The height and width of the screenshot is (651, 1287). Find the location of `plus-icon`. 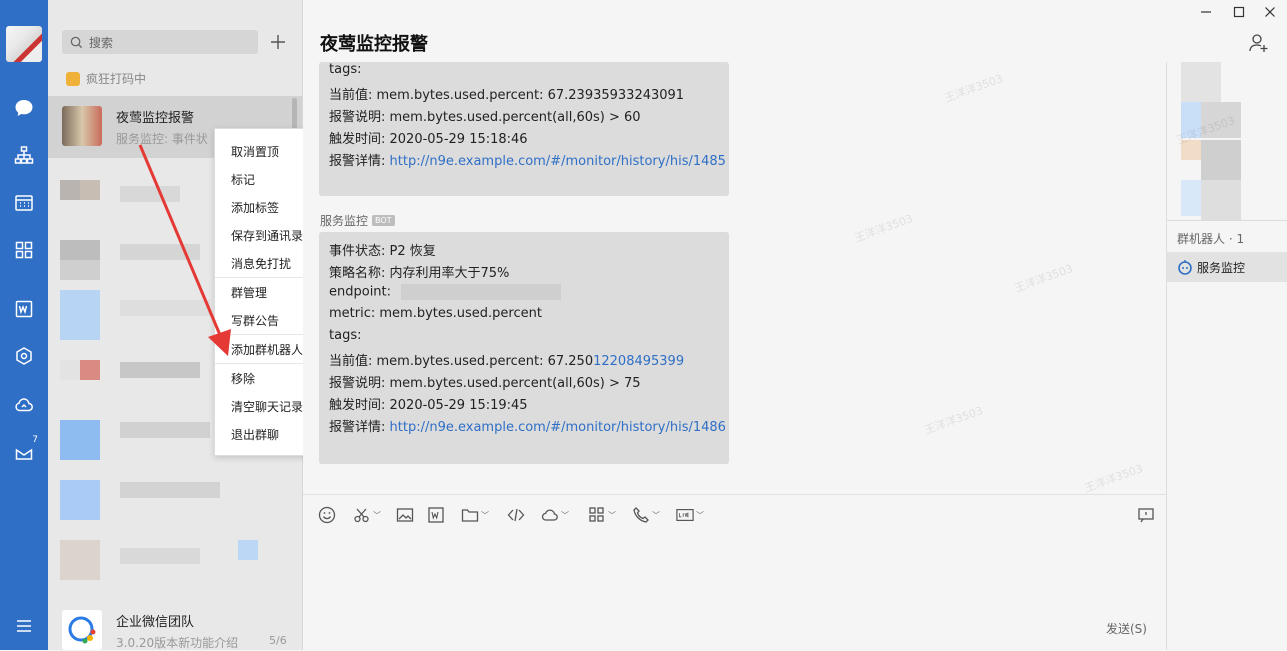

plus-icon is located at coordinates (278, 42).